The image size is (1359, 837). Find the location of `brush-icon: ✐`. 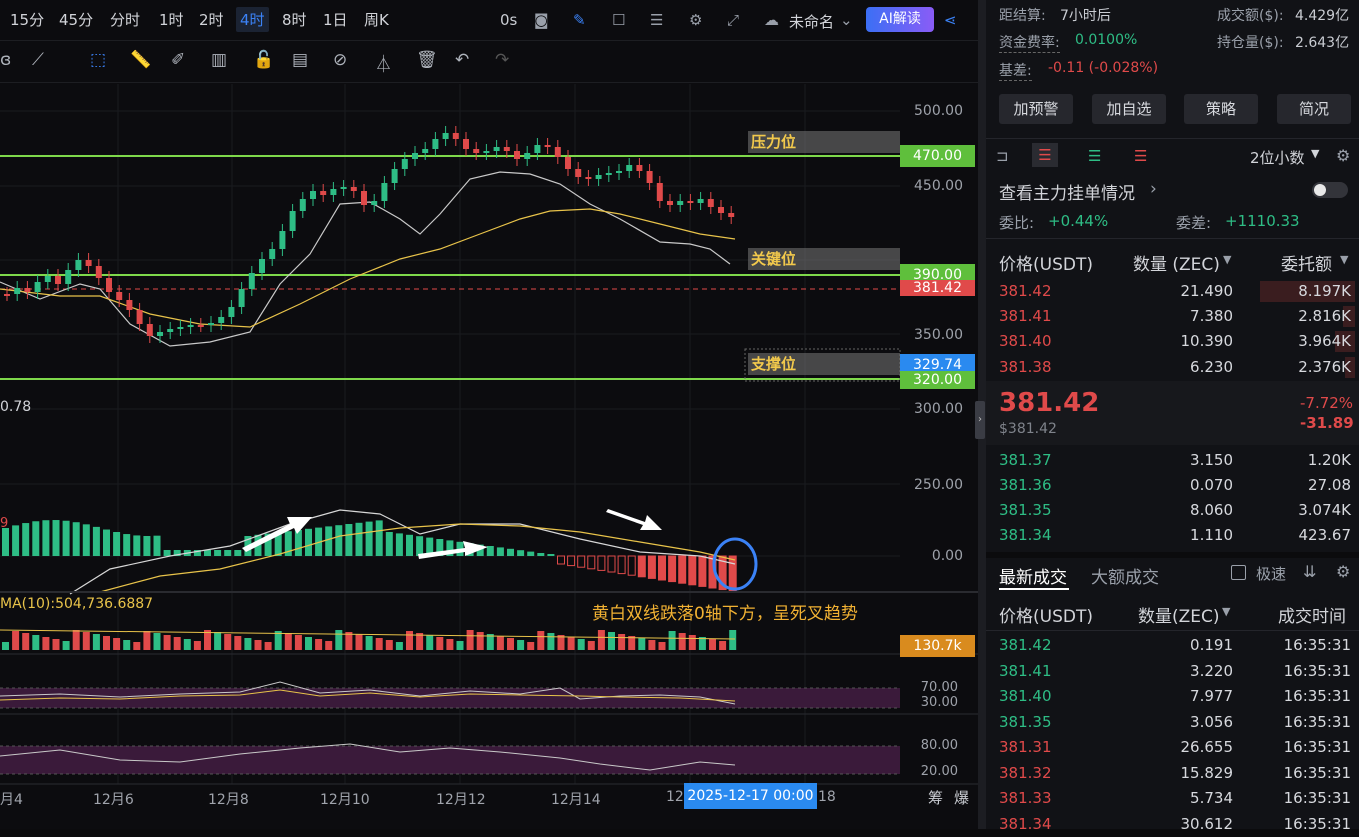

brush-icon: ✐ is located at coordinates (178, 60).